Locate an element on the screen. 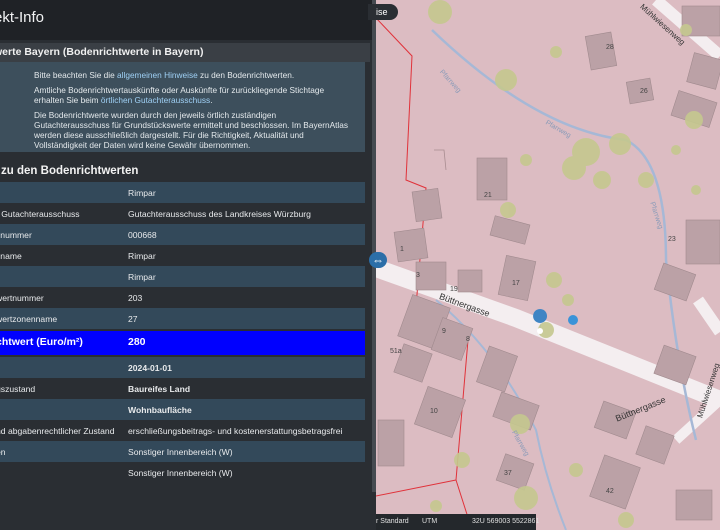 The width and height of the screenshot is (720, 530). house-number: 9 is located at coordinates (444, 331).